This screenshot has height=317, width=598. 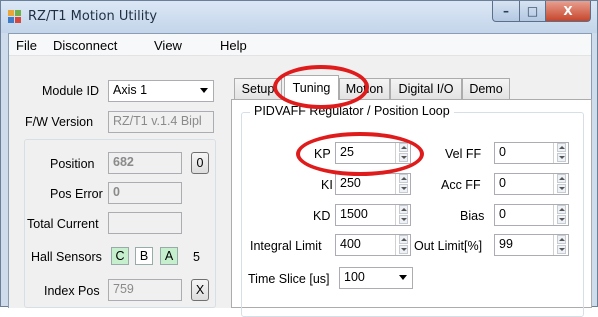 I want to click on position-field: 682, so click(x=145, y=163).